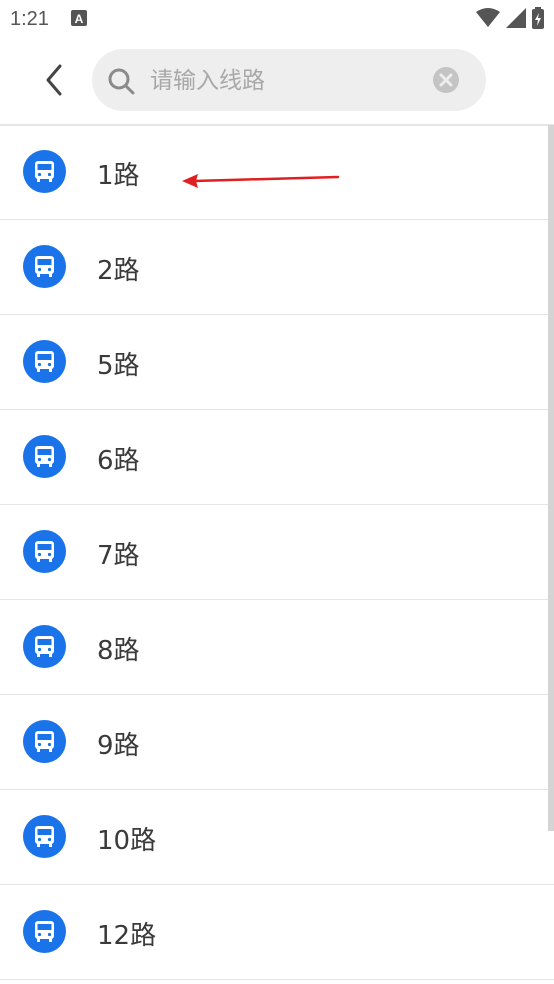 The height and width of the screenshot is (984, 554). Describe the element at coordinates (516, 18) in the screenshot. I see `signal-icon` at that location.